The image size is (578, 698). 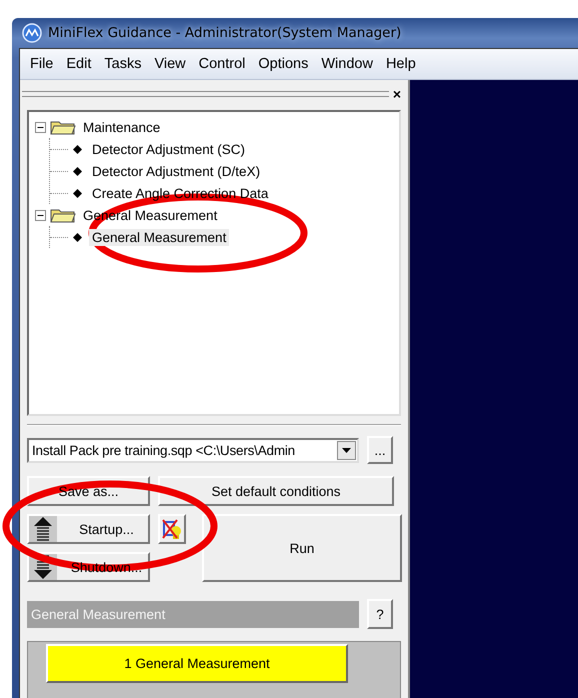 I want to click on alert-button, so click(x=172, y=529).